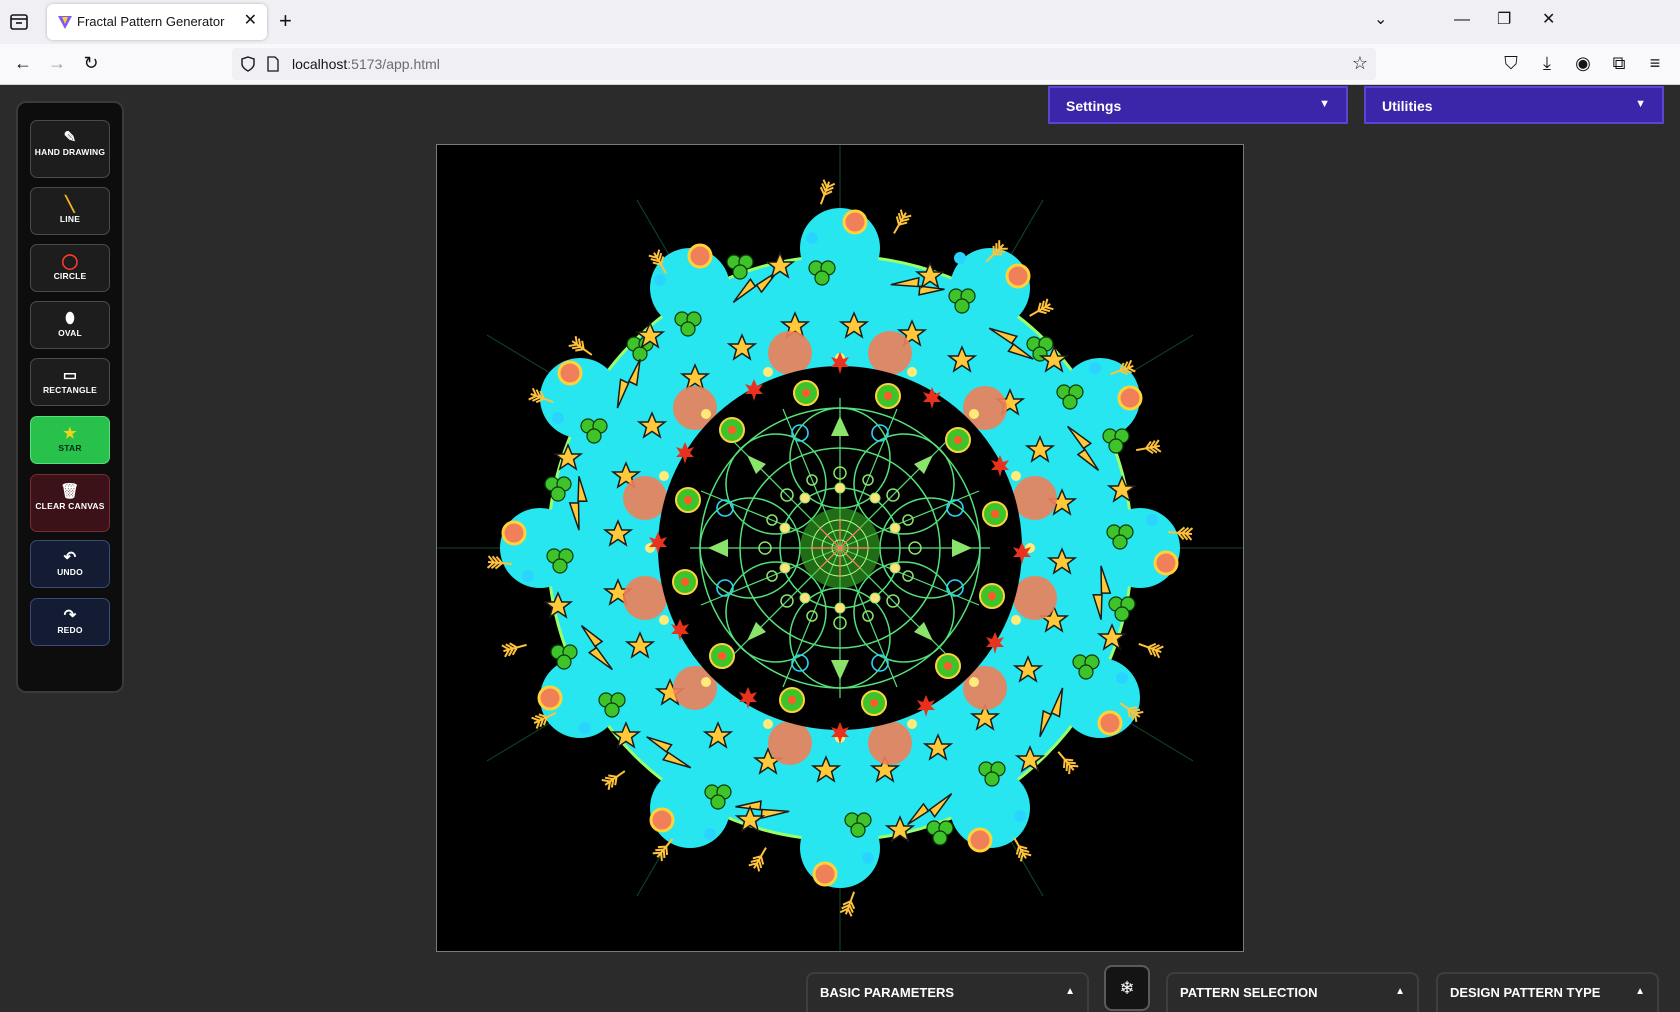 Image resolution: width=1680 pixels, height=1012 pixels. I want to click on basic-parameters-label: BASIC PARAMETERS, so click(887, 992).